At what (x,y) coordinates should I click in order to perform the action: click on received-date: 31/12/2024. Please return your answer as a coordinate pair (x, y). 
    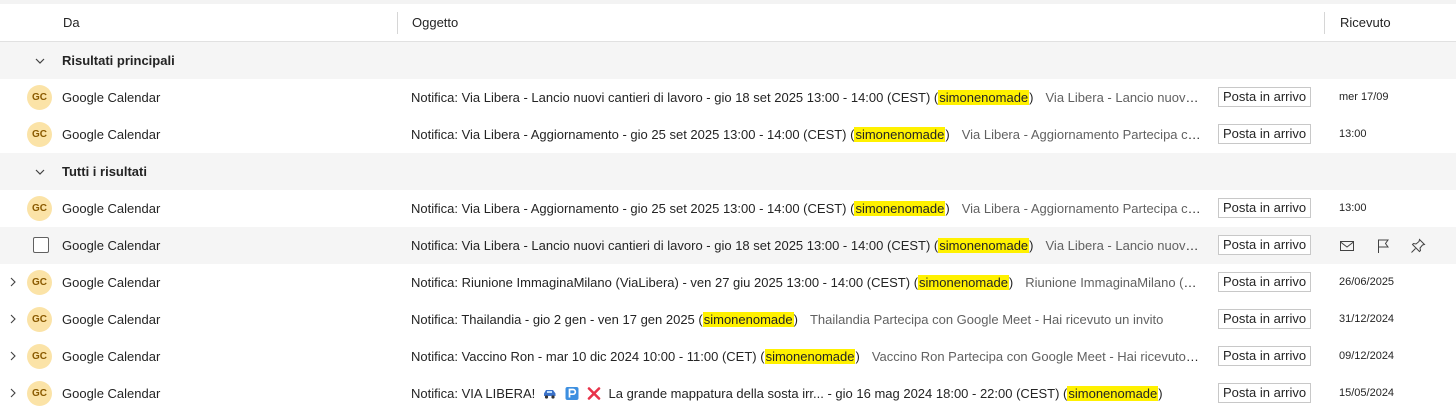
    Looking at the image, I should click on (1367, 319).